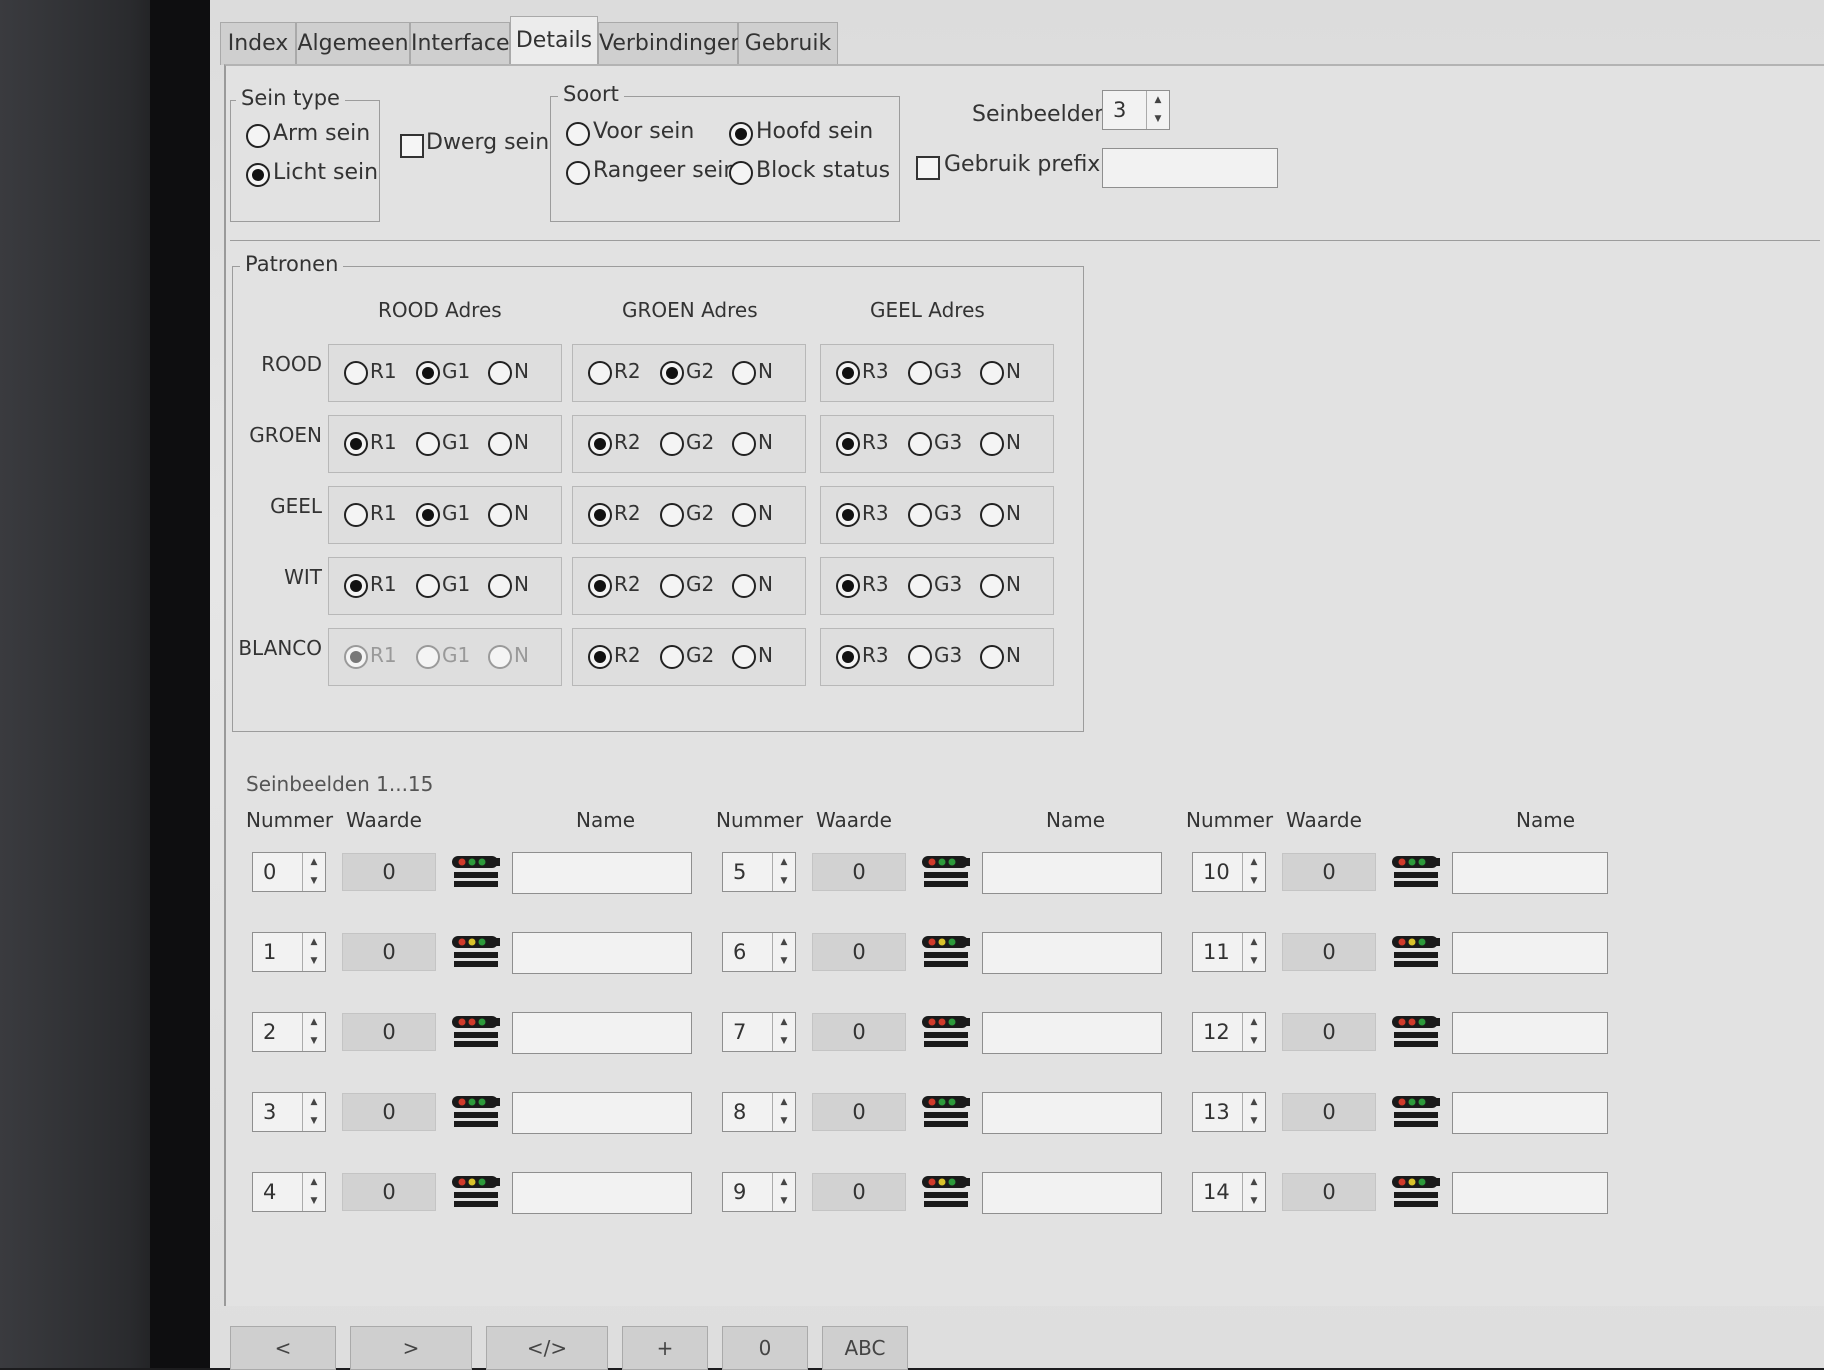  Describe the element at coordinates (759, 952) in the screenshot. I see `nummer-stepper: 6 ▲ ▼` at that location.